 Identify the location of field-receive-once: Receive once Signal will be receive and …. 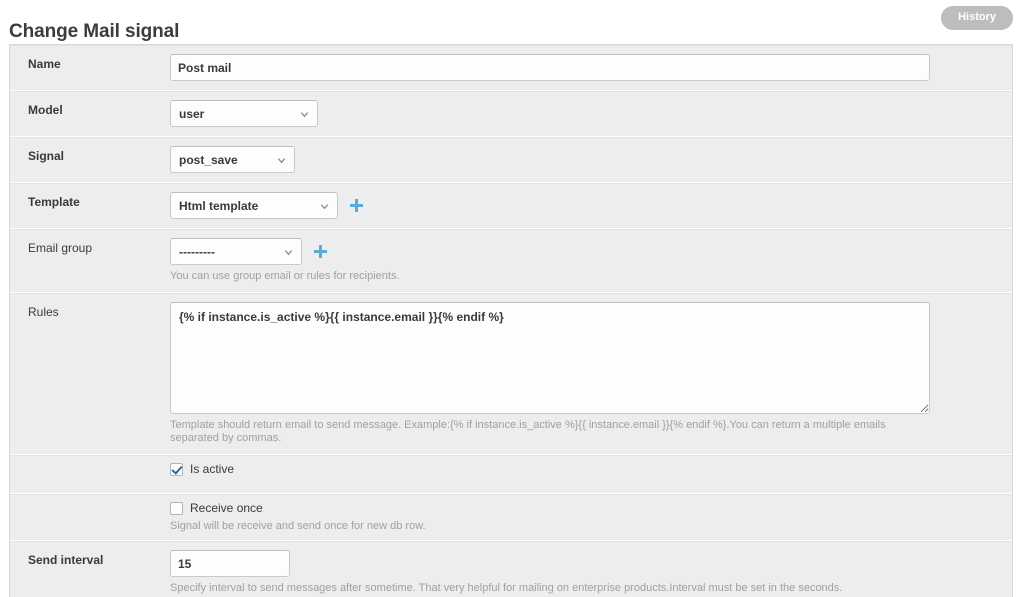
(591, 517).